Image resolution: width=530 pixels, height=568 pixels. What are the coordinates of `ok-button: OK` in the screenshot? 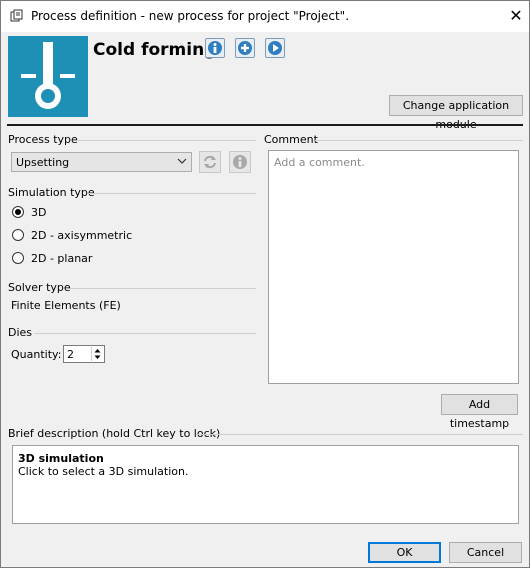 It's located at (404, 552).